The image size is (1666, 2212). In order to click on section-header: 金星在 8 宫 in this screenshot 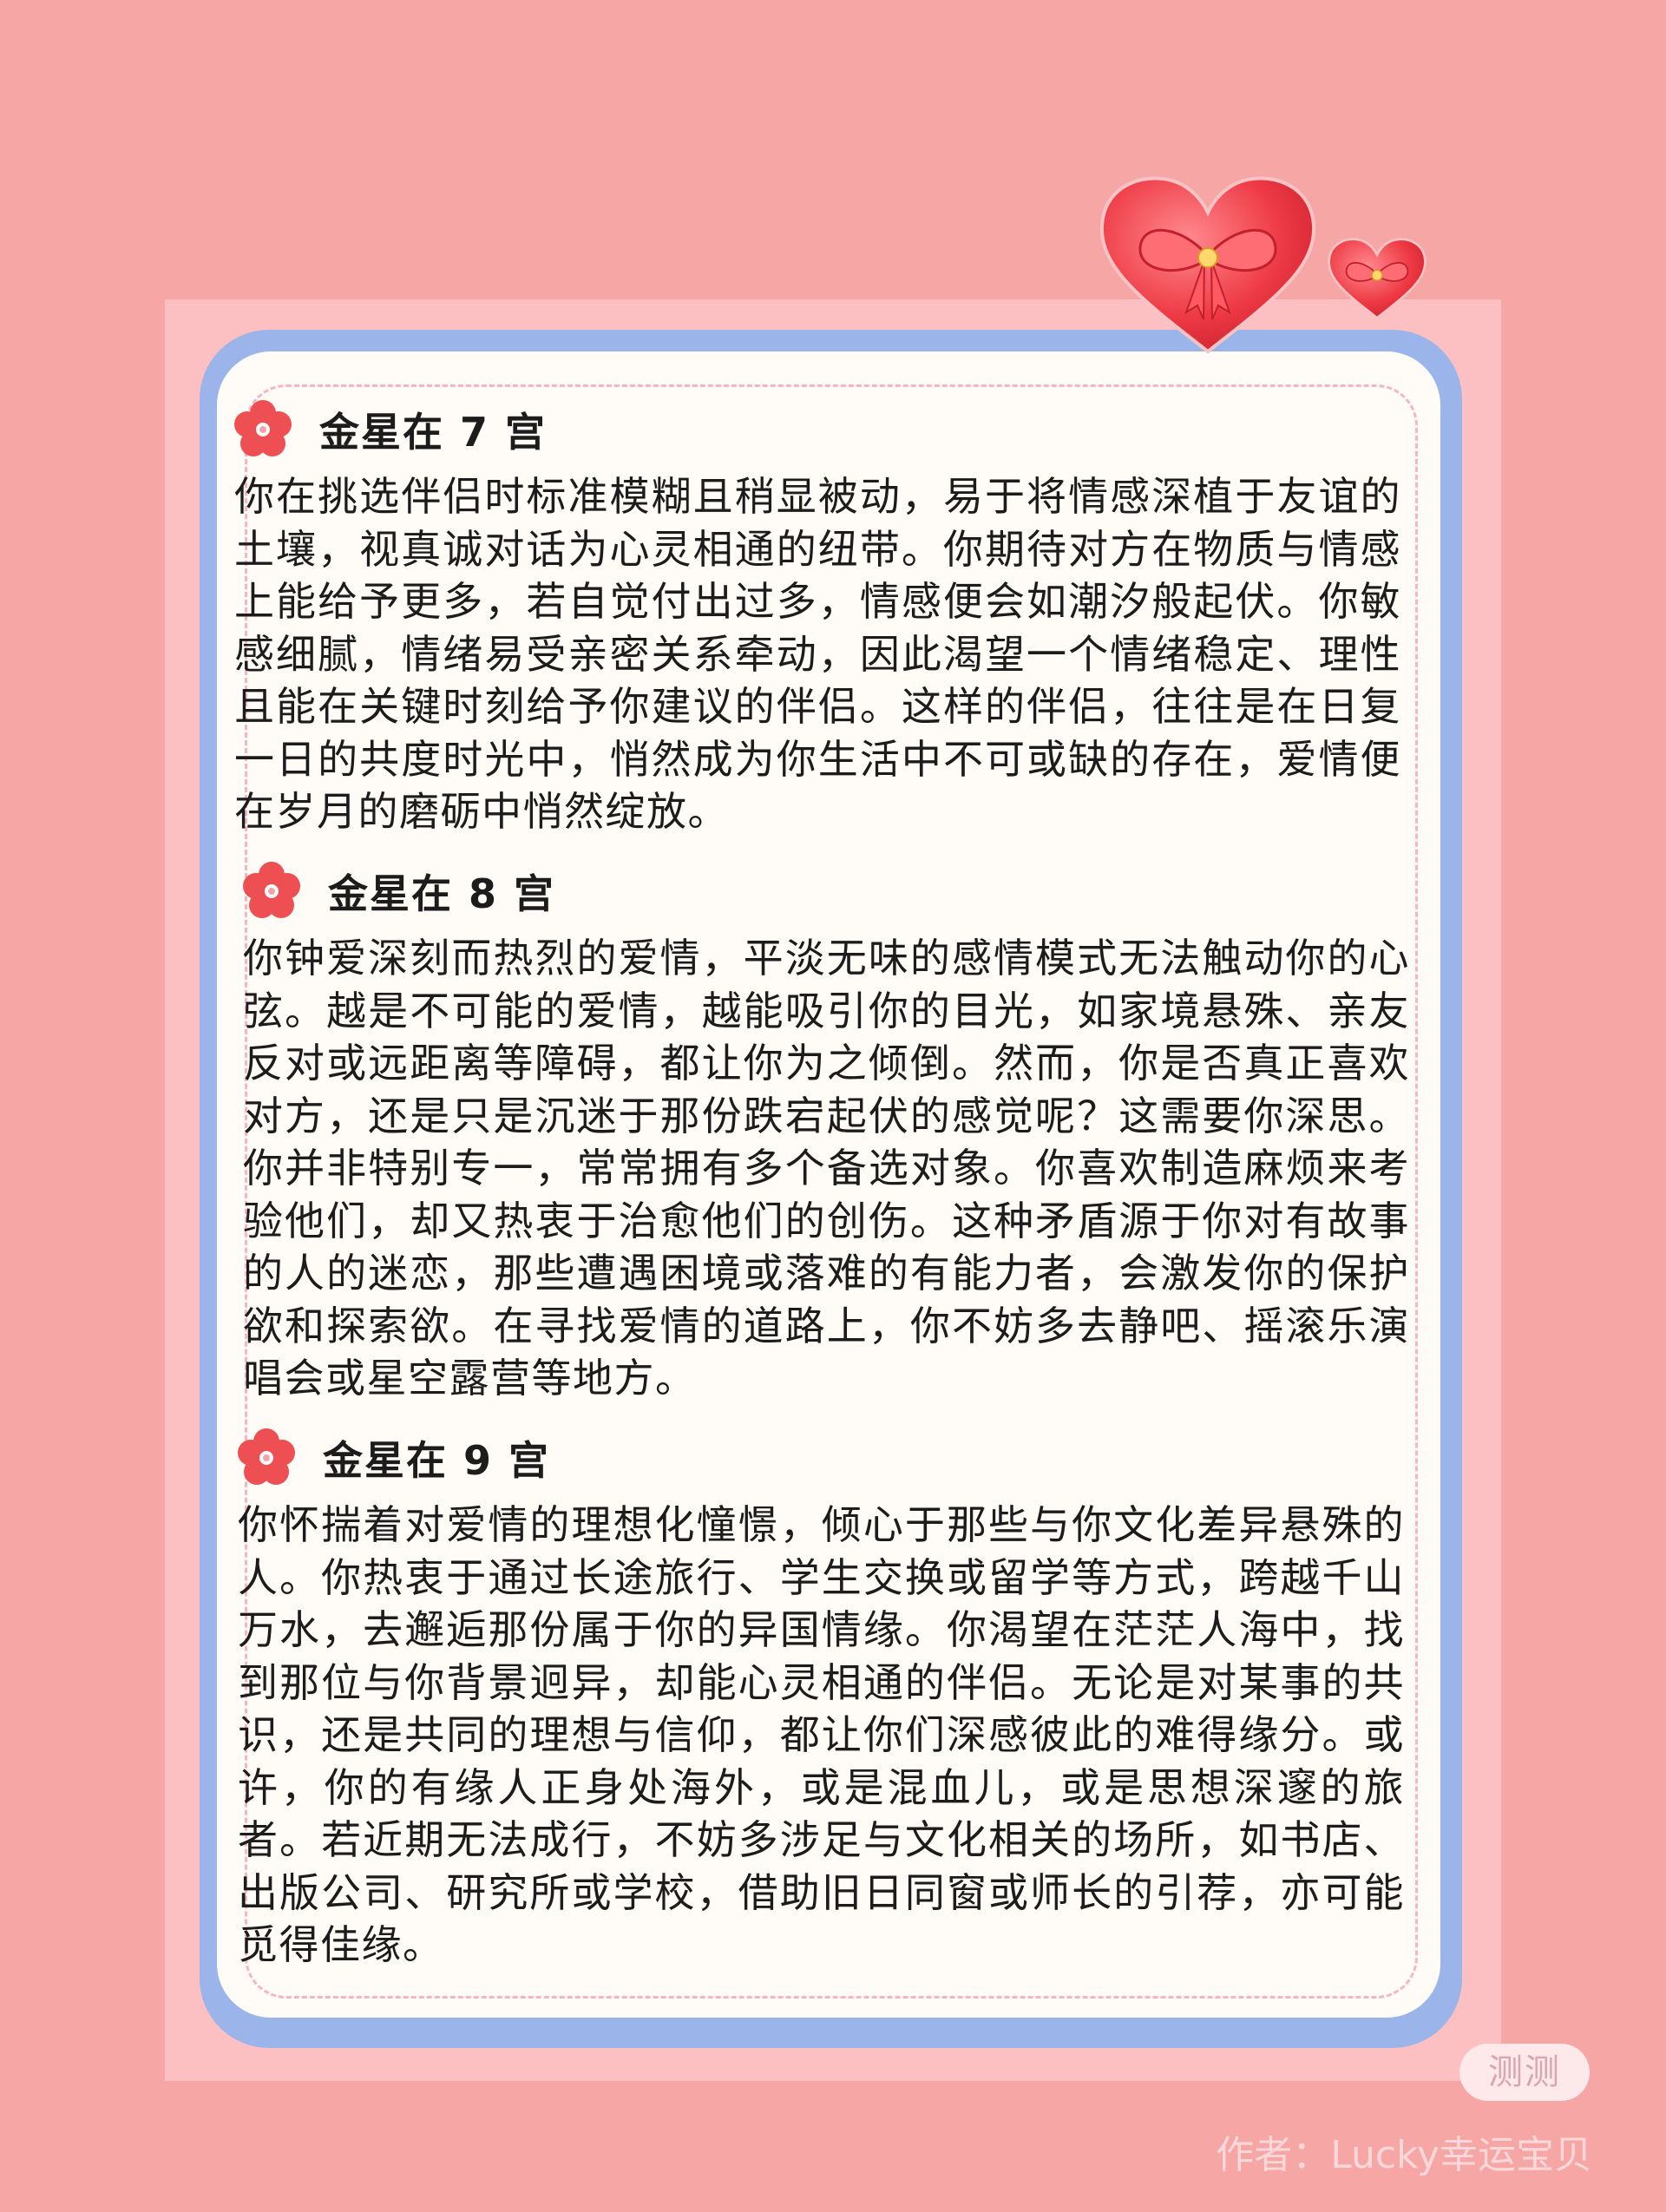, I will do `click(825, 891)`.